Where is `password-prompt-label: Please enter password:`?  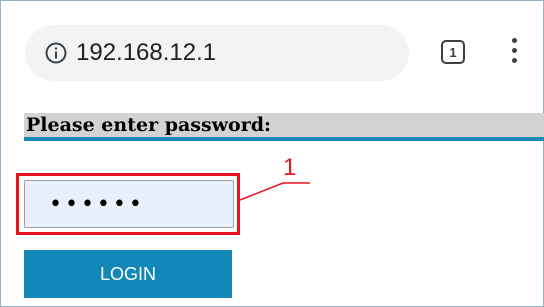 password-prompt-label: Please enter password: is located at coordinates (149, 125).